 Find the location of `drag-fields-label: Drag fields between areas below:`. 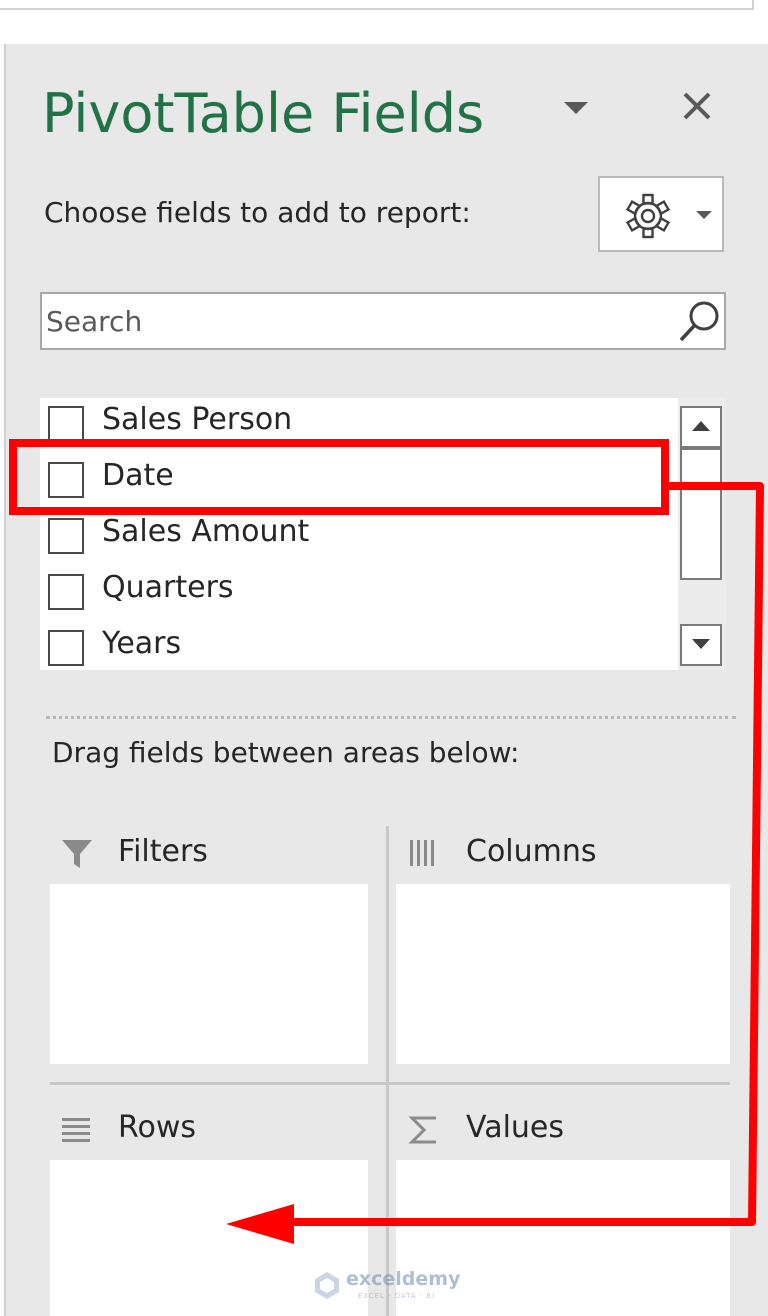

drag-fields-label: Drag fields between areas below: is located at coordinates (286, 752).